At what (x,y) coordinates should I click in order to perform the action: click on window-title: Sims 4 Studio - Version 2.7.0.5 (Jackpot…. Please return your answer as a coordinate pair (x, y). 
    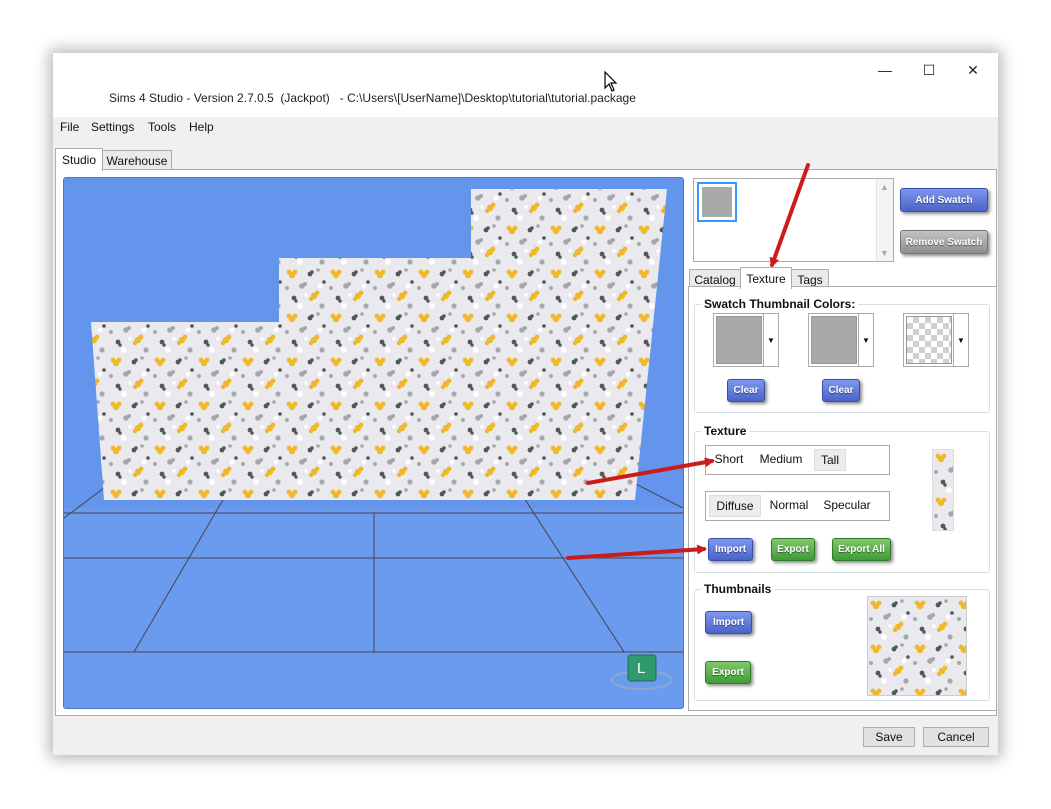
    Looking at the image, I should click on (372, 98).